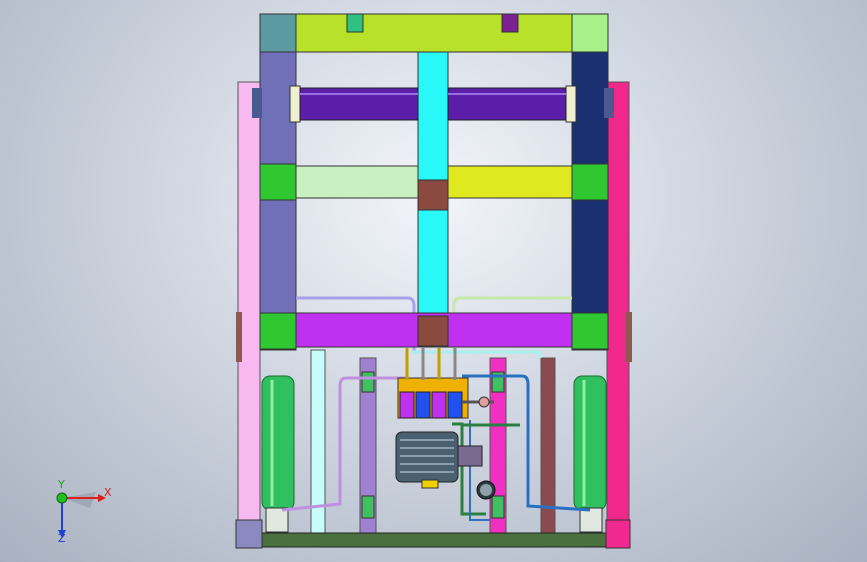 The width and height of the screenshot is (867, 562). What do you see at coordinates (498, 507) in the screenshot?
I see `magenta-post-bracket-bottom` at bounding box center [498, 507].